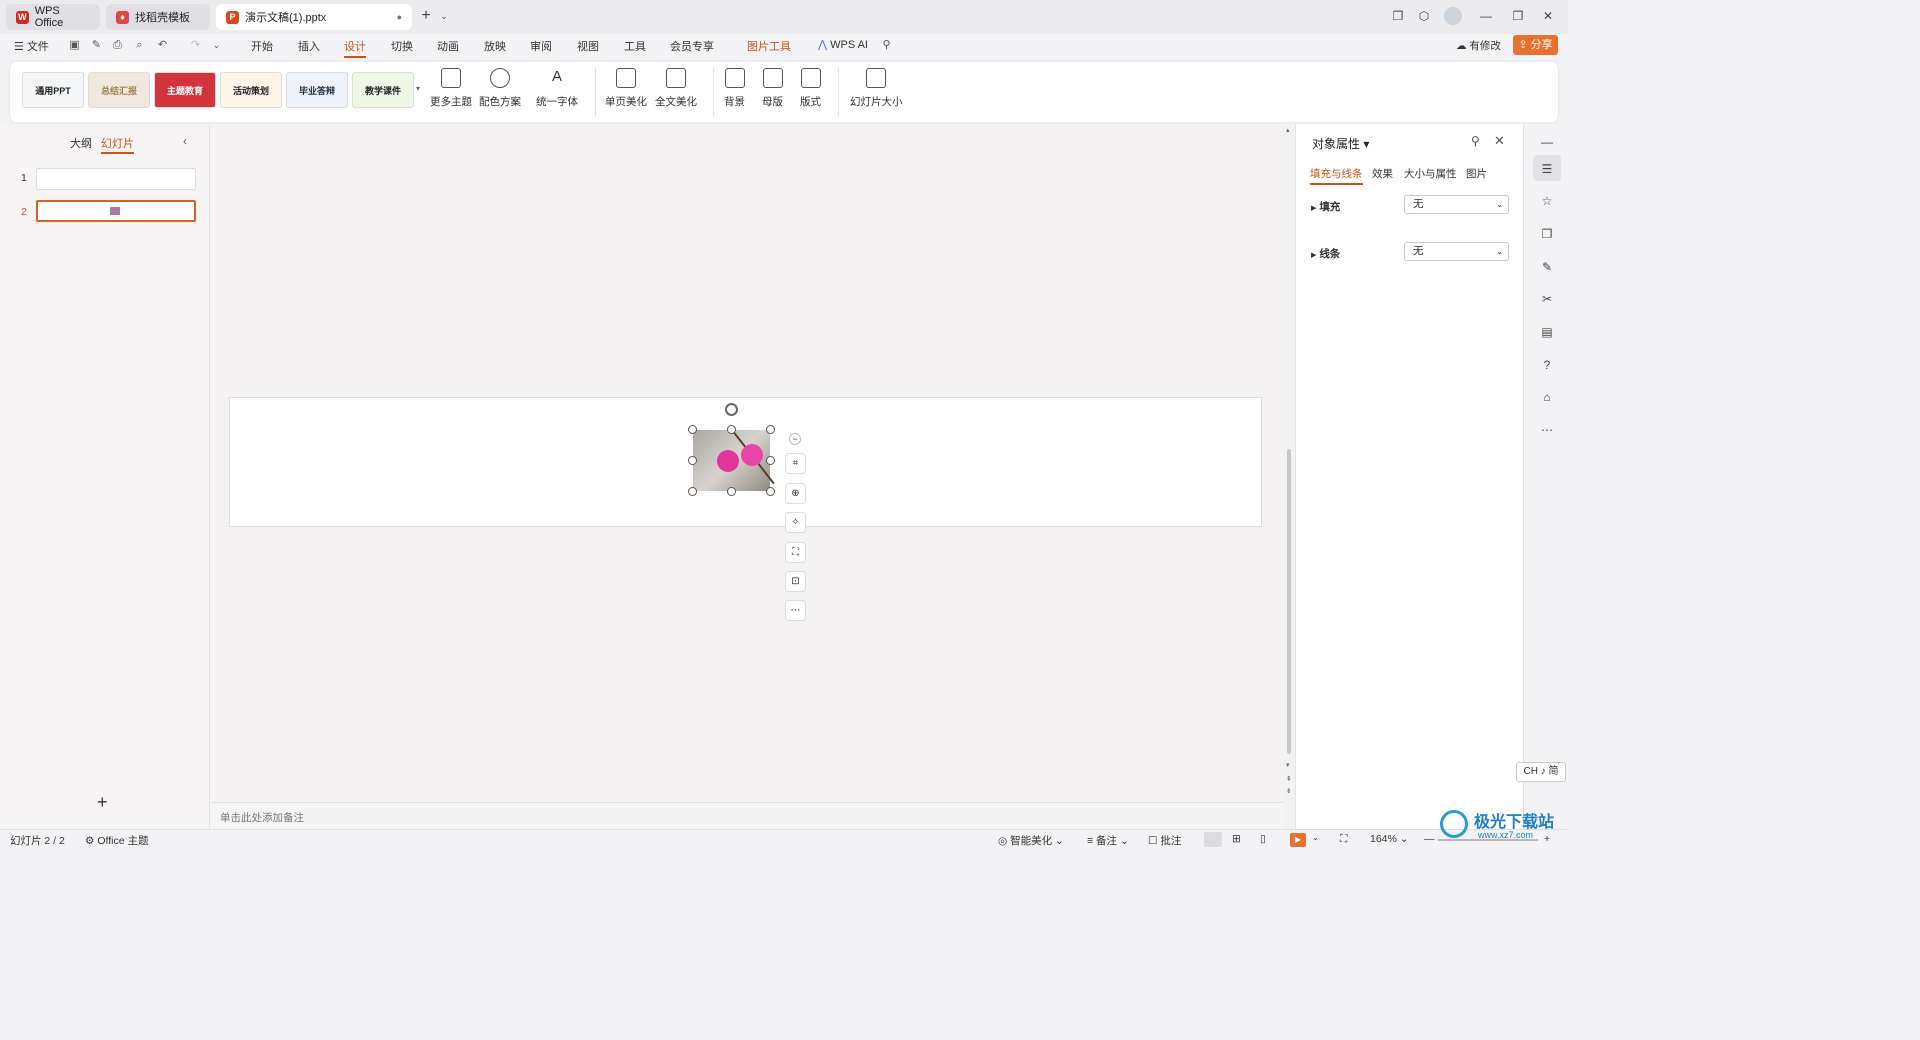 The height and width of the screenshot is (1040, 1920). I want to click on more-quick-icon: ⌄, so click(216, 45).